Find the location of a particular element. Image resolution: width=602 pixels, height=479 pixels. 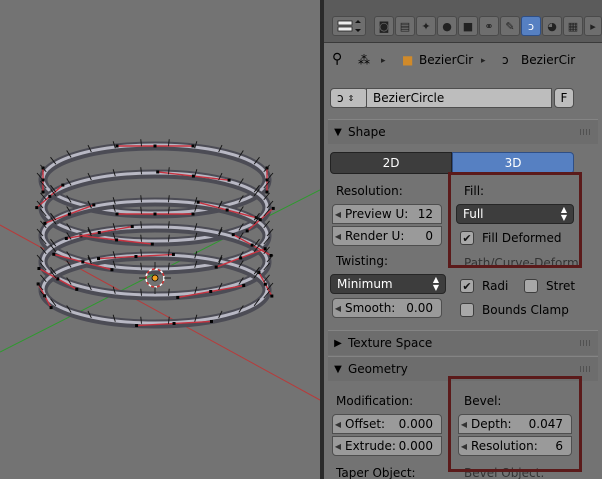

more-tabs-button: ▸ is located at coordinates (593, 26).